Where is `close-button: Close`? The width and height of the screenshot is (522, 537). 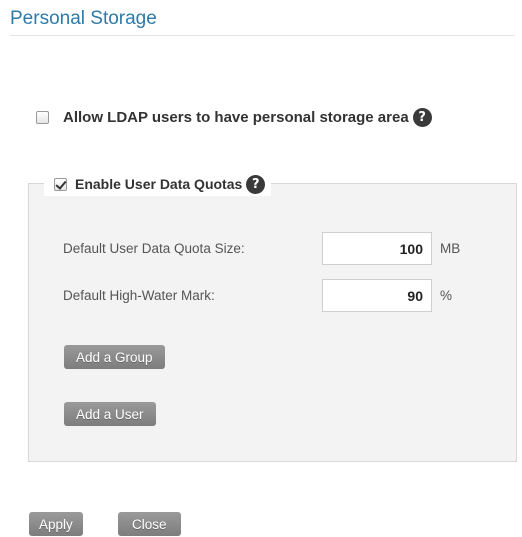 close-button: Close is located at coordinates (149, 524).